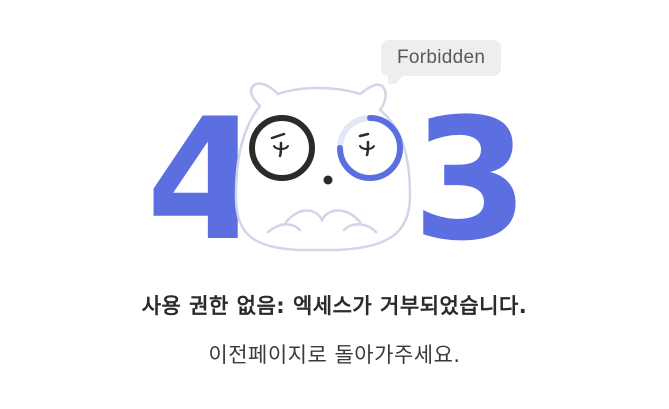 Image resolution: width=669 pixels, height=409 pixels. I want to click on status-badge: Forbidden, so click(441, 58).